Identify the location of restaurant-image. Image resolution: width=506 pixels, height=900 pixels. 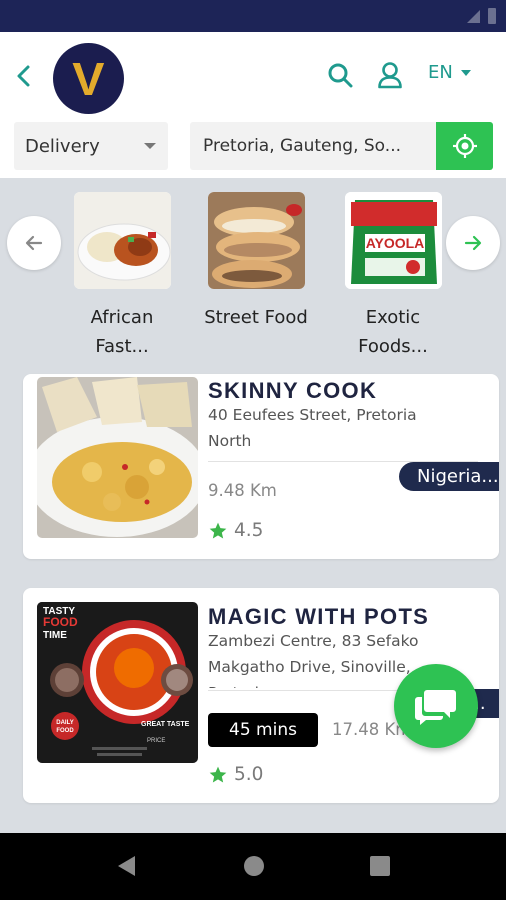
(117, 457).